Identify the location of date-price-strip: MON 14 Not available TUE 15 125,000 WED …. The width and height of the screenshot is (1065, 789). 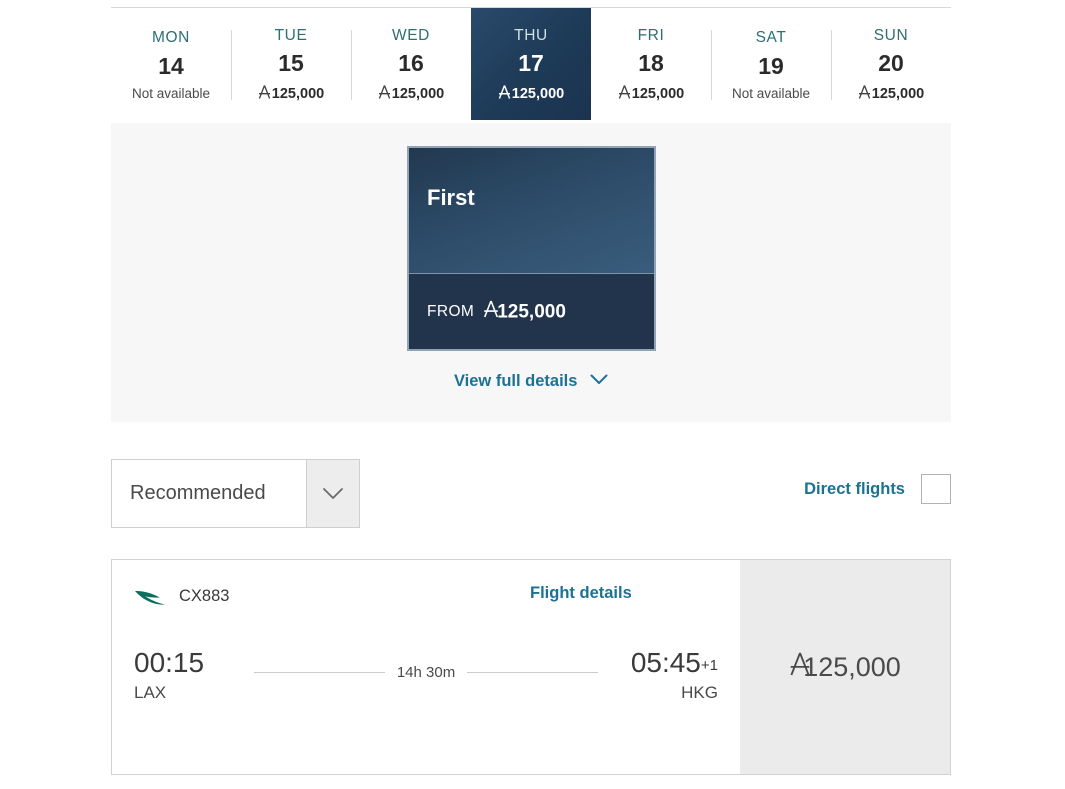
(531, 63).